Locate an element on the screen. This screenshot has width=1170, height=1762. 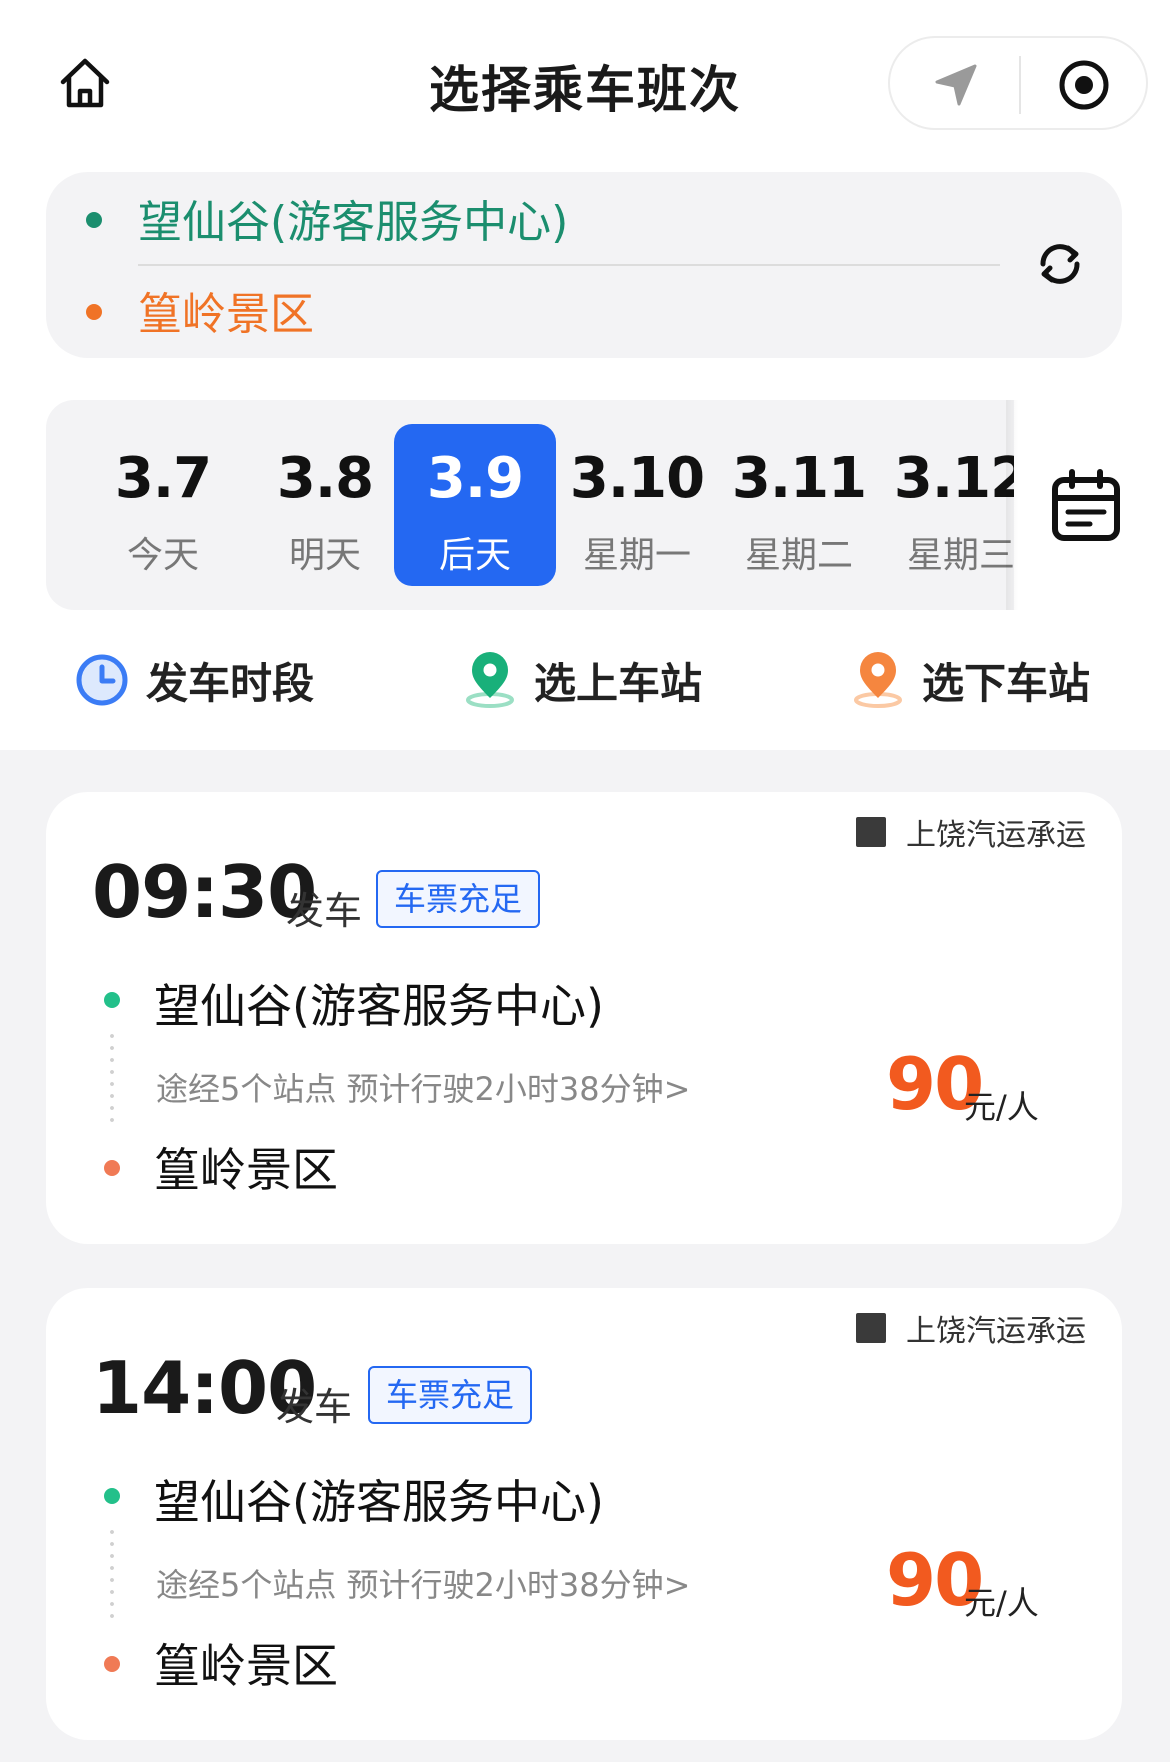
departure-time-filter: 发车时段 is located at coordinates (193, 680).